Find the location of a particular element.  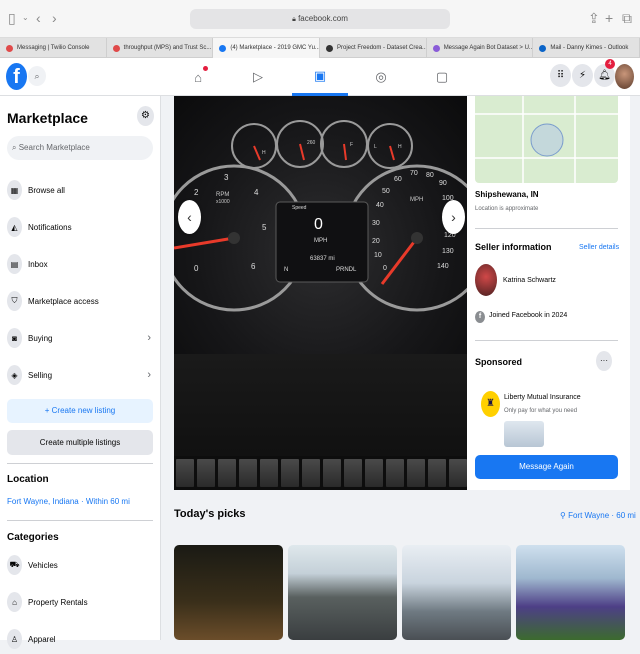

car-icon: ⛟ is located at coordinates (14, 565).